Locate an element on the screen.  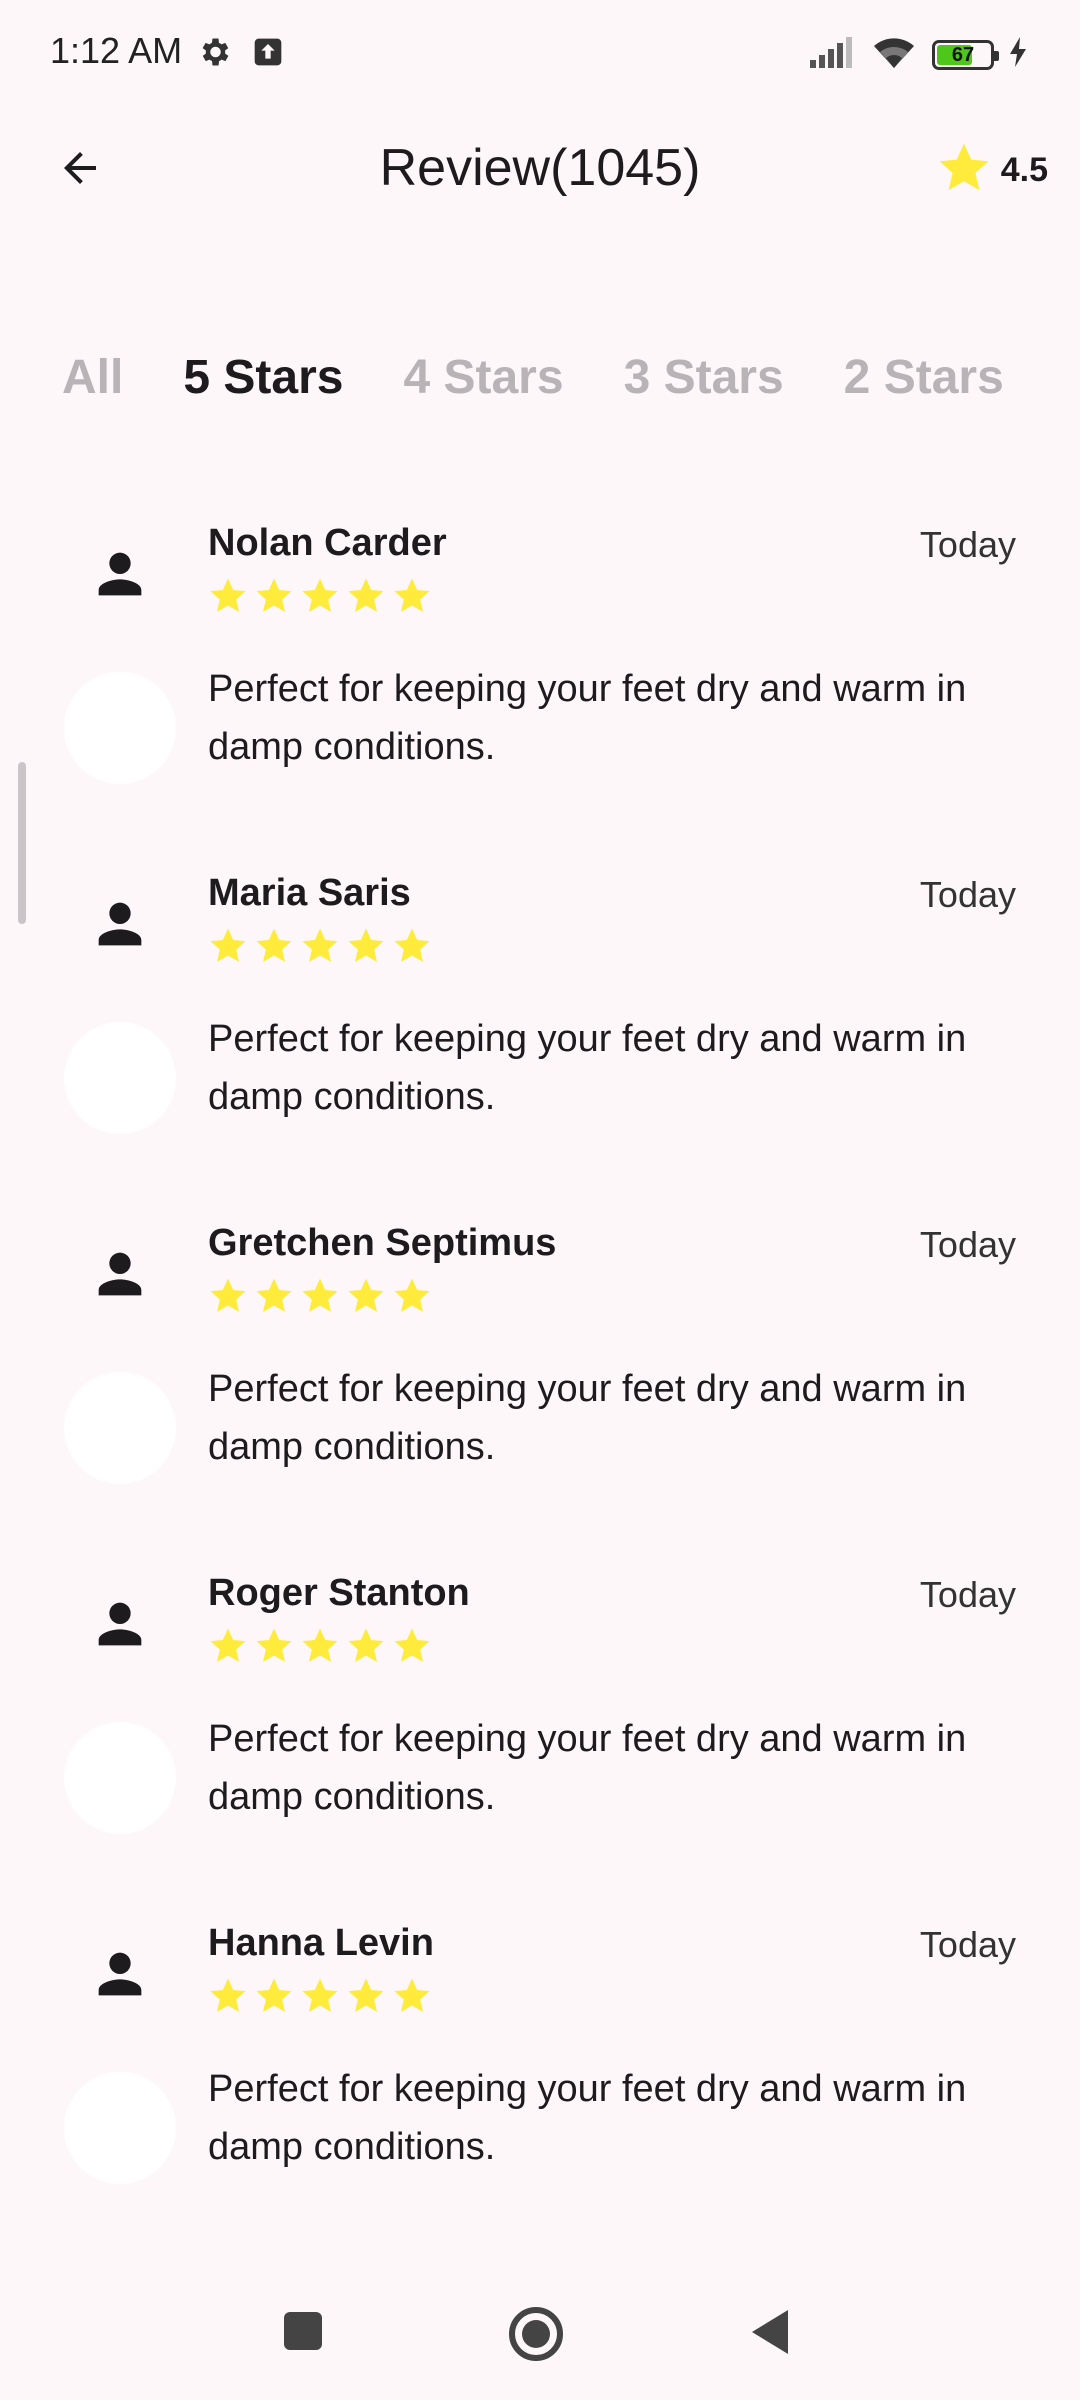
signal-icon is located at coordinates (832, 54).